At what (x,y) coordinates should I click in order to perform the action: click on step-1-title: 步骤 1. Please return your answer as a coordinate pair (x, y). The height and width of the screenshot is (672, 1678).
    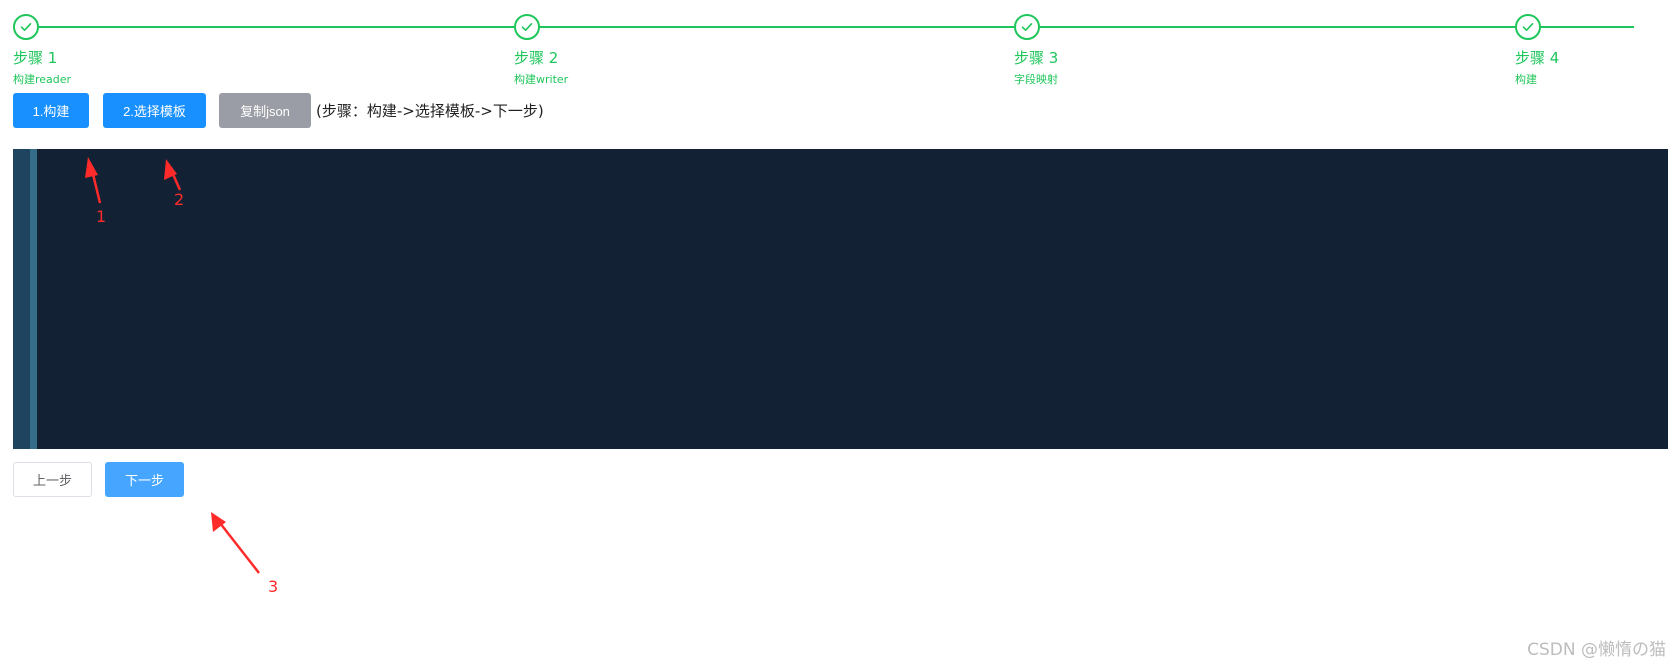
    Looking at the image, I should click on (35, 58).